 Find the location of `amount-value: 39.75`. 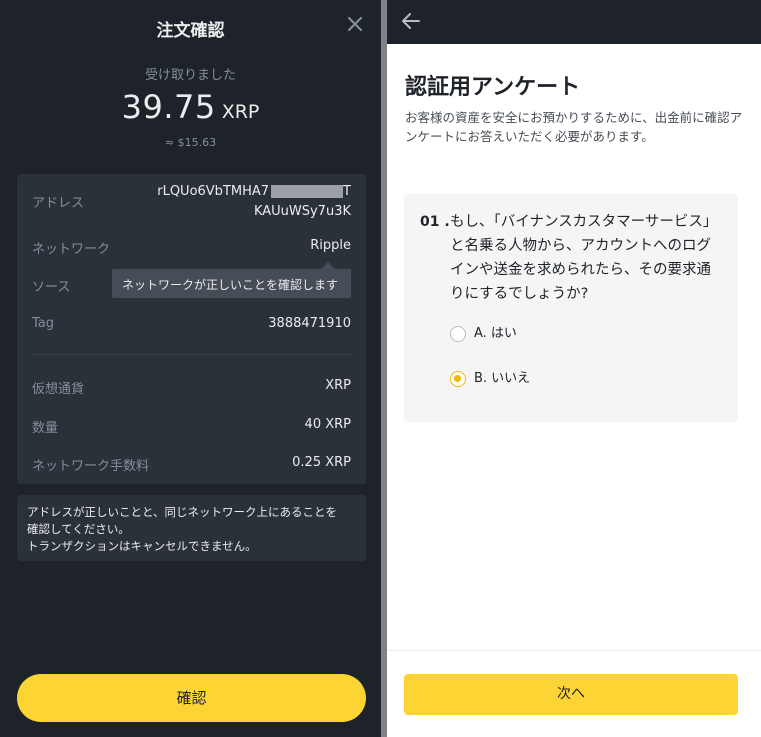

amount-value: 39.75 is located at coordinates (168, 107).